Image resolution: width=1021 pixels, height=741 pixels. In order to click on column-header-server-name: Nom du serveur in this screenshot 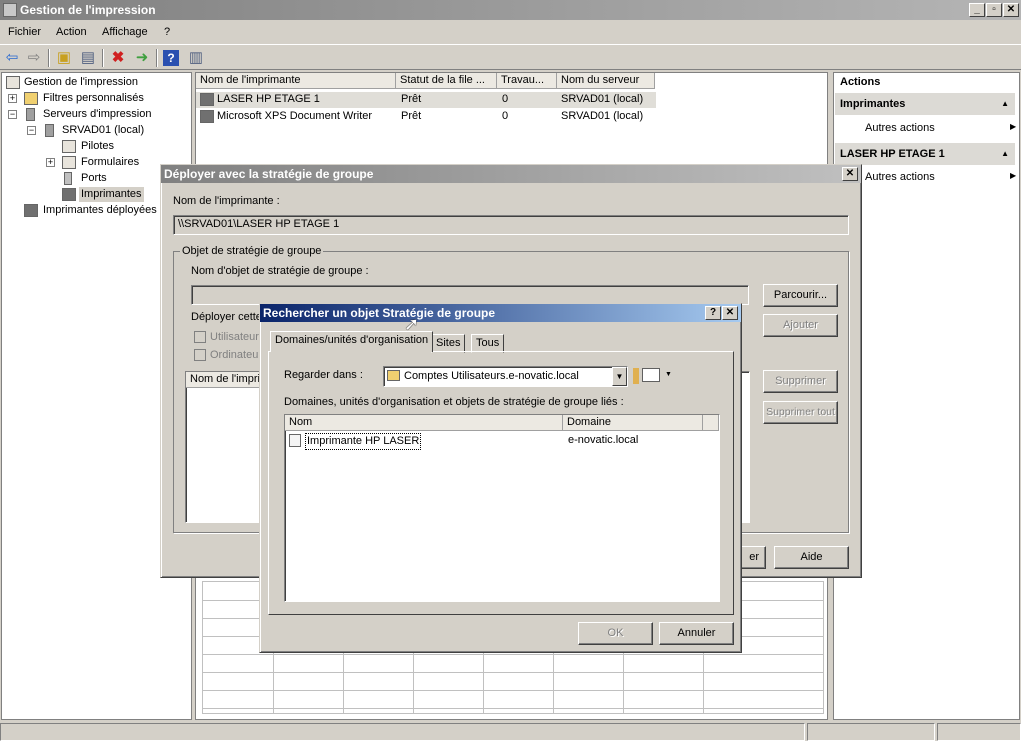, I will do `click(606, 81)`.